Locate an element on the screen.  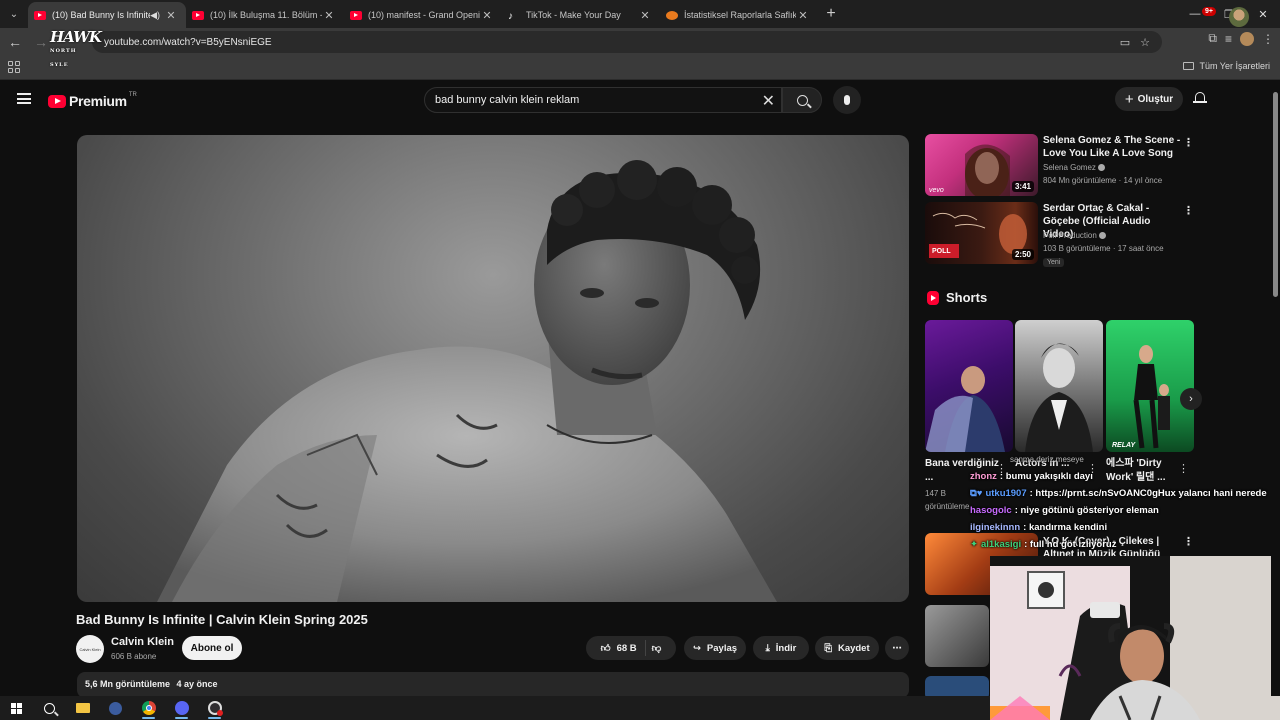
shorts-next-button: › is located at coordinates (1191, 399).